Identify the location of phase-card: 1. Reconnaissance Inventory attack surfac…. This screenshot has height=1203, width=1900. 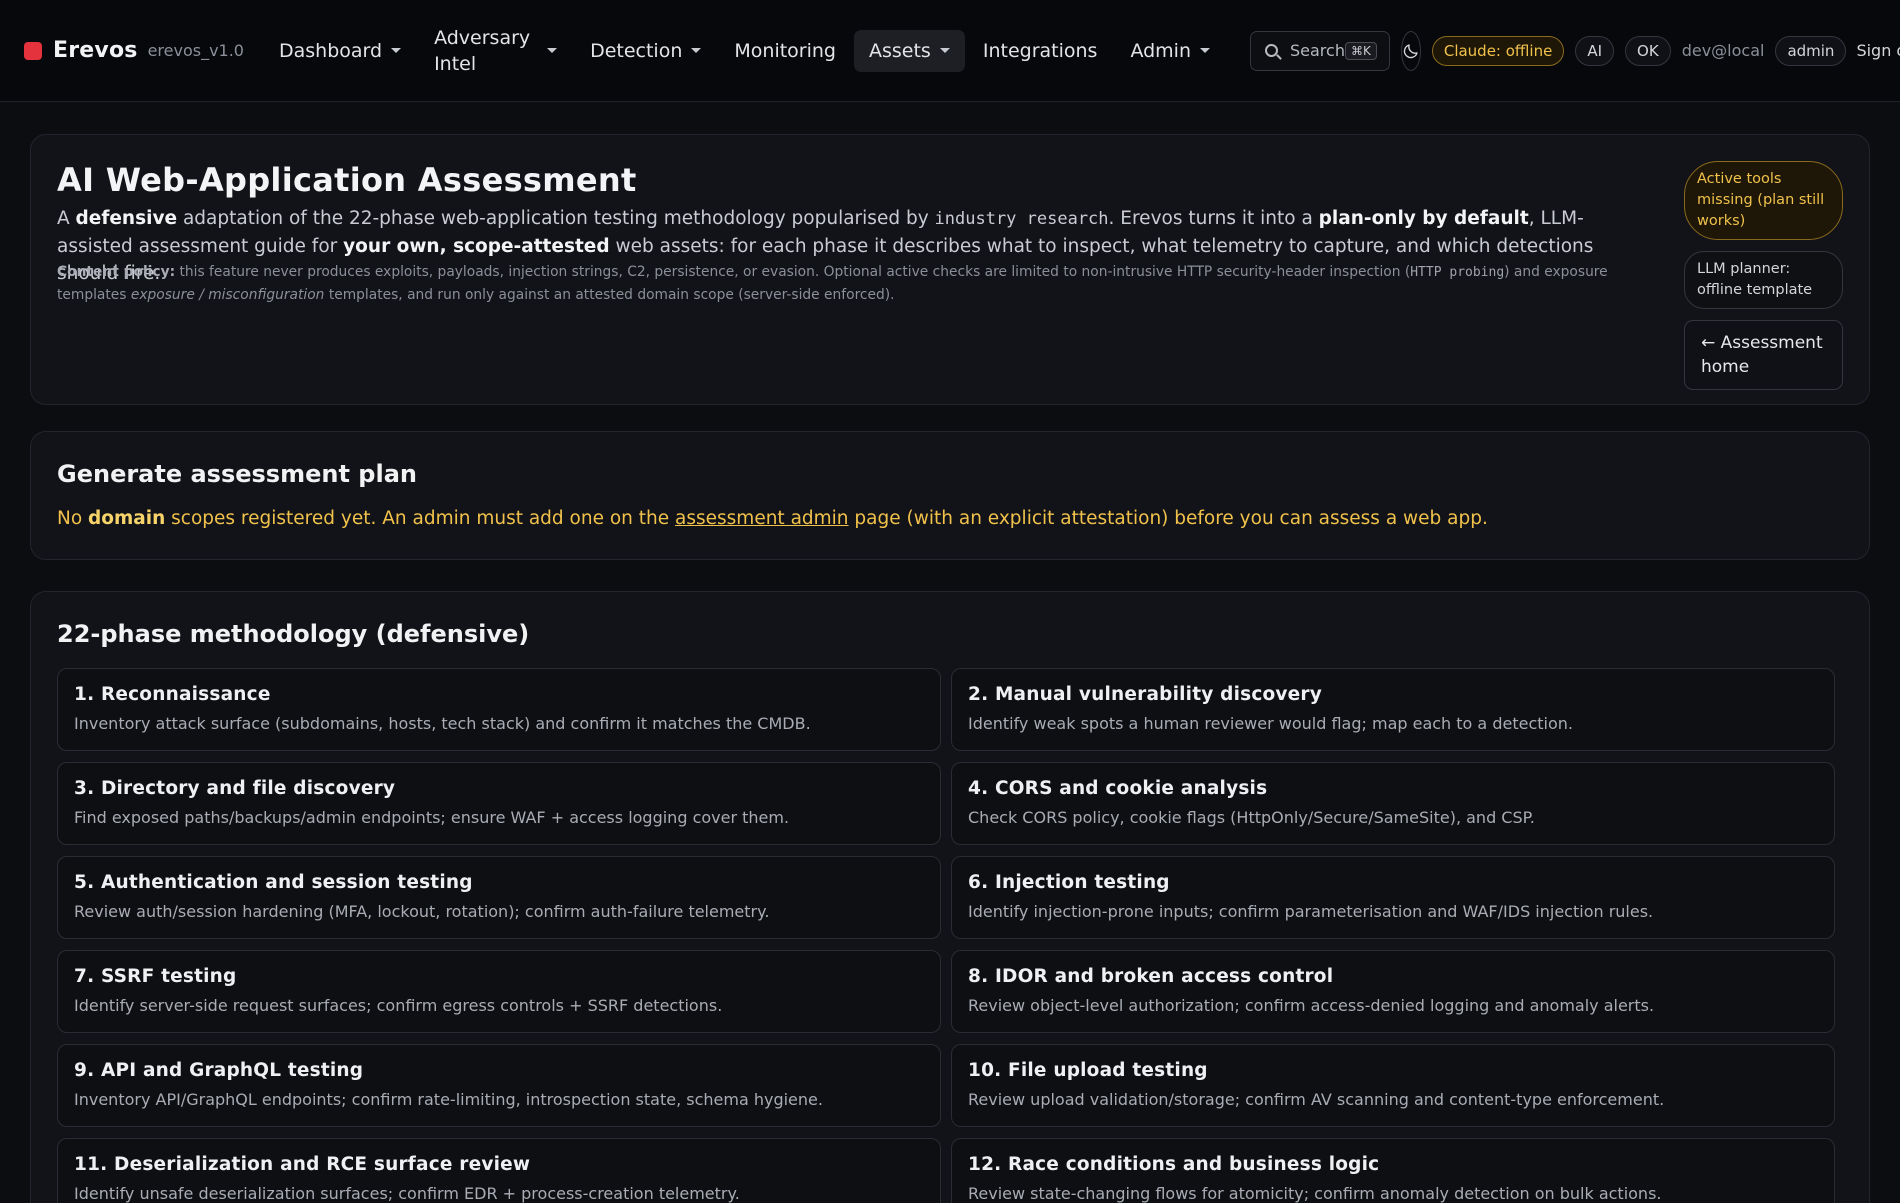
(499, 709).